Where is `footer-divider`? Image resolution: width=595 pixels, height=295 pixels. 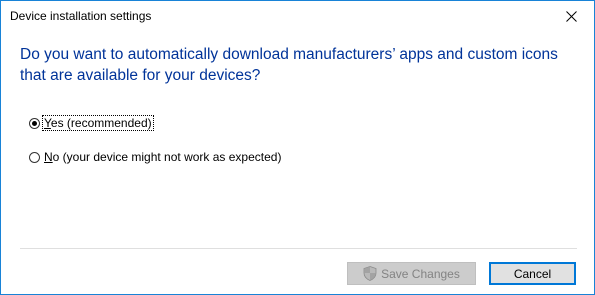 footer-divider is located at coordinates (298, 248).